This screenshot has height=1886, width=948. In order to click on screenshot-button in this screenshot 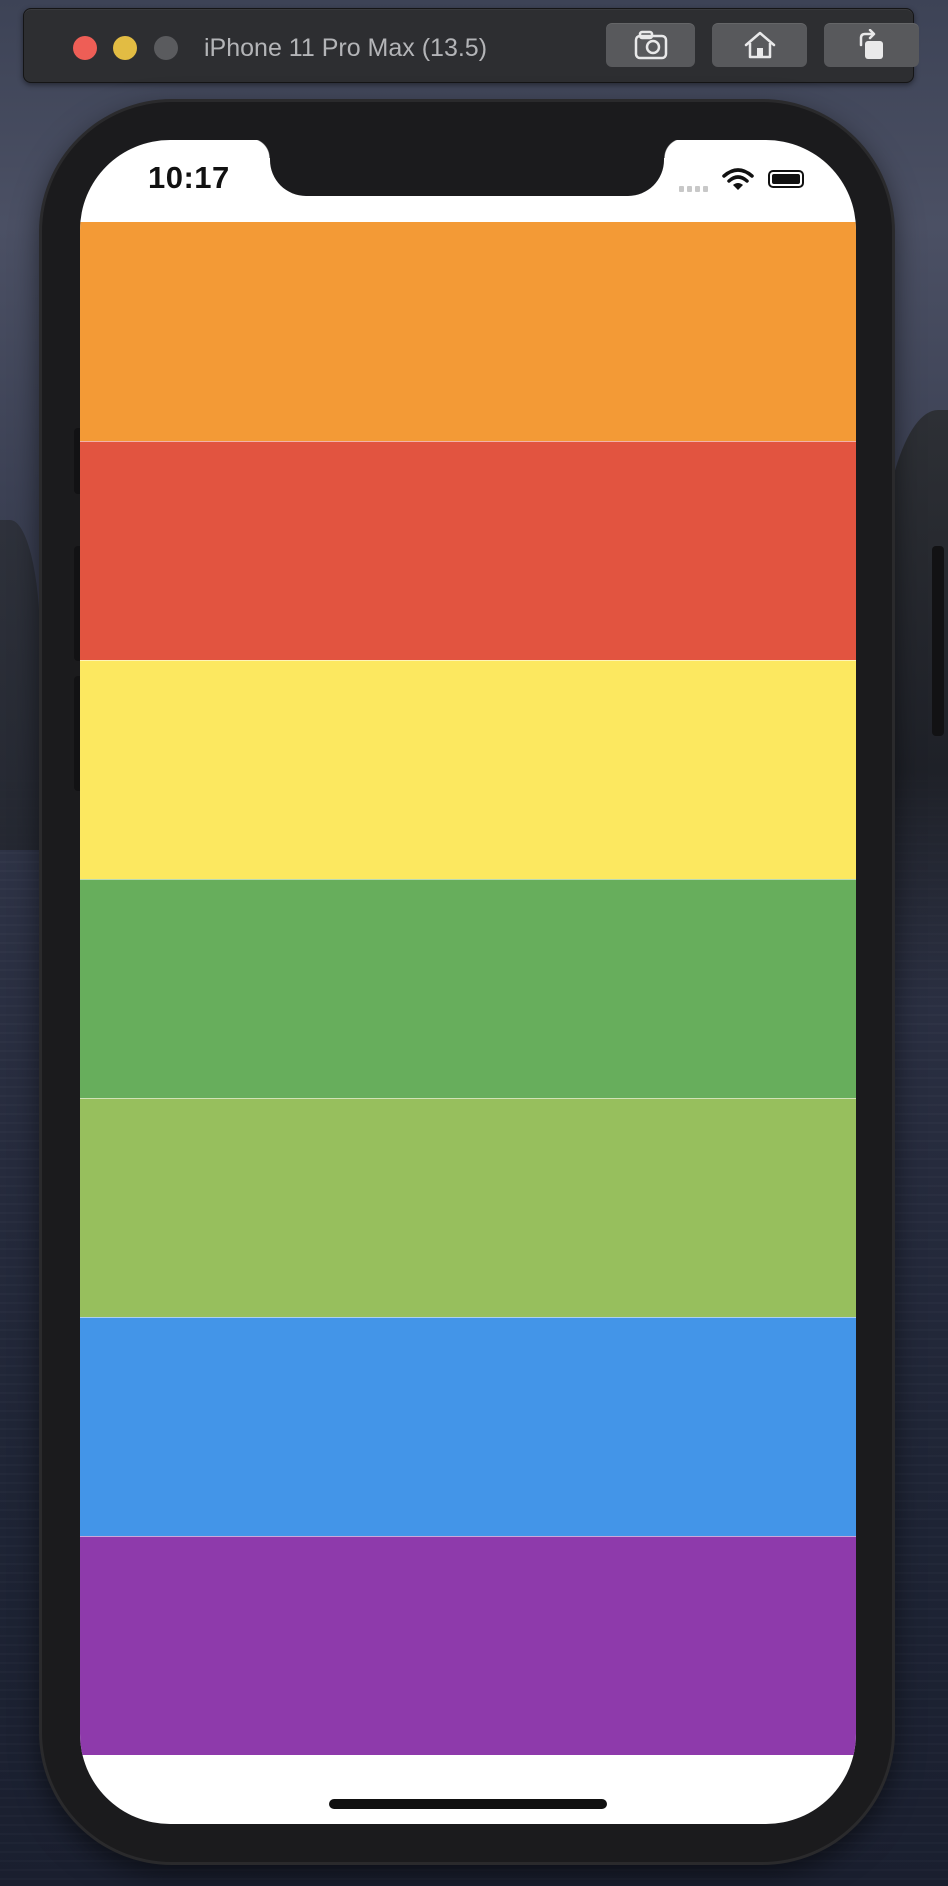, I will do `click(650, 45)`.